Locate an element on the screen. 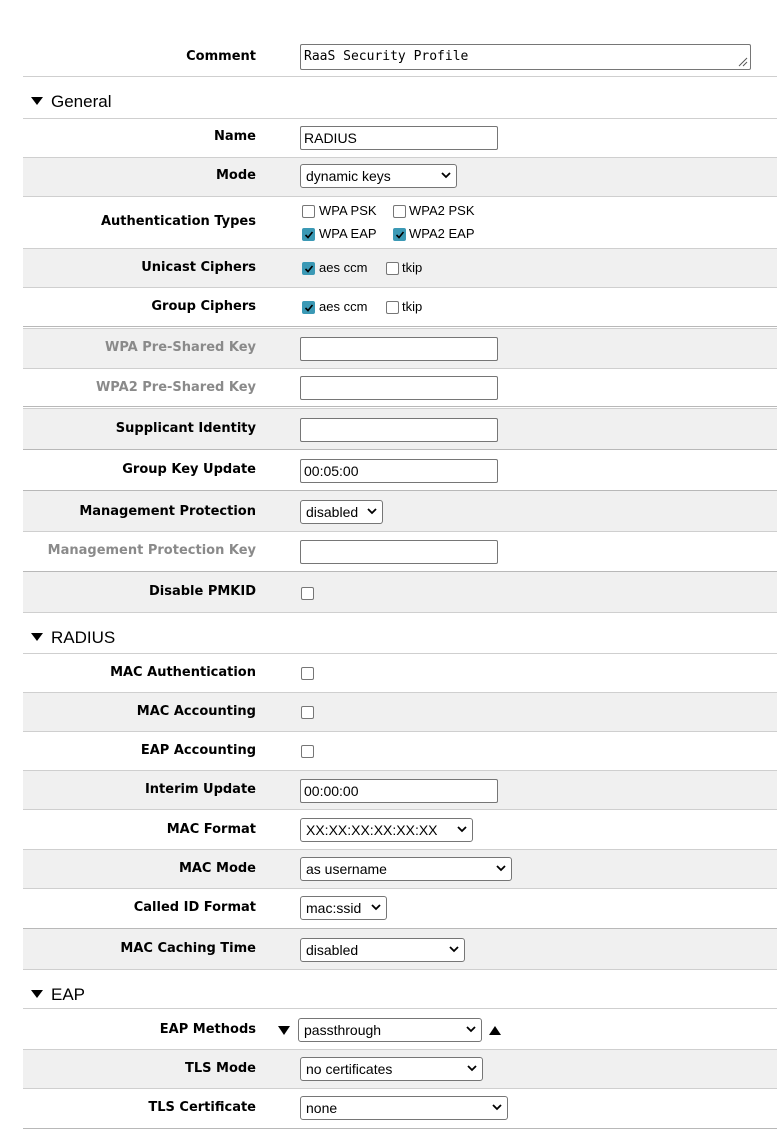 The width and height of the screenshot is (777, 1137). wpa2-psk-key-label: WPA2 Pre-Shared Key is located at coordinates (175, 387).